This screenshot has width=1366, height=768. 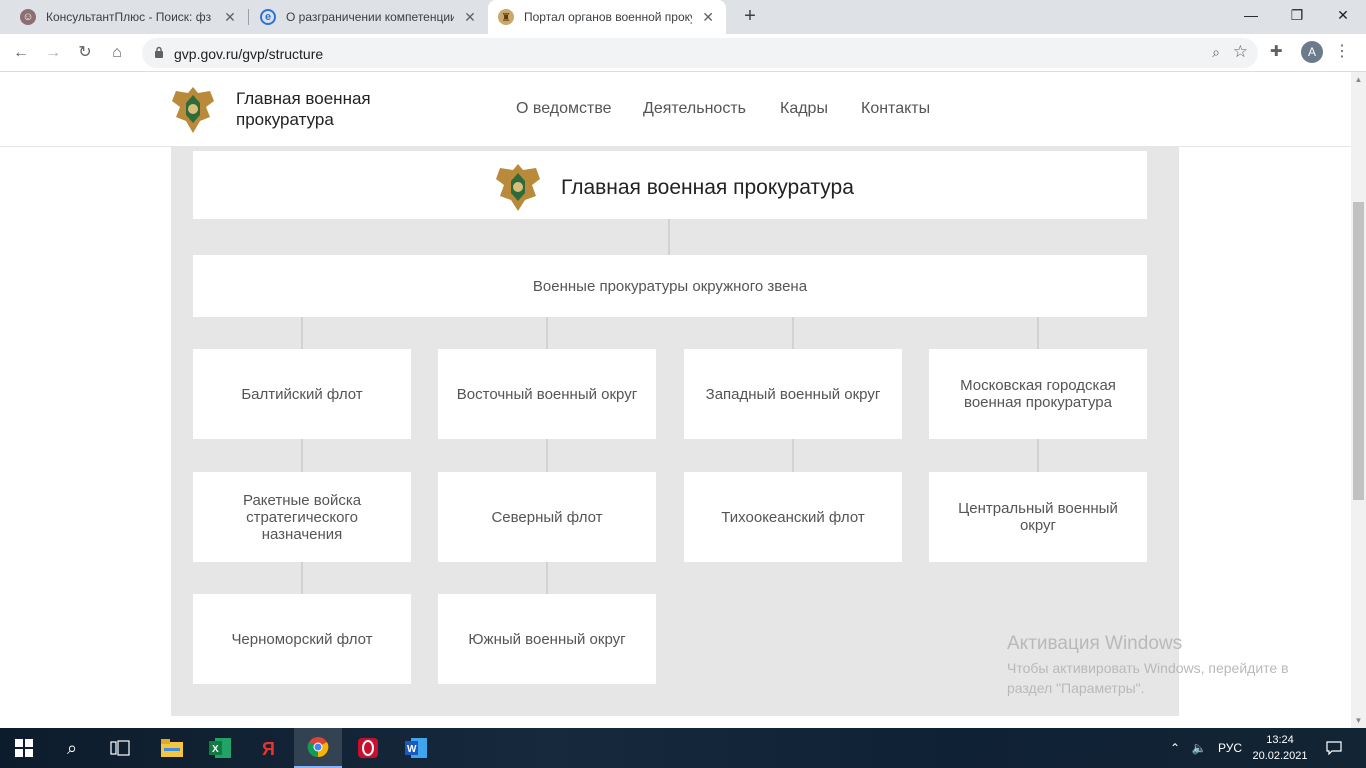 I want to click on file-explorer-icon, so click(x=172, y=748).